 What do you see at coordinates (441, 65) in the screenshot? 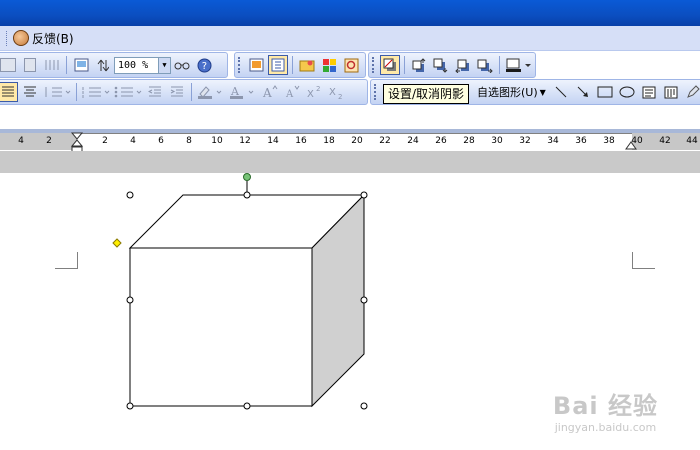
I see `nudge-shadow-down-icon` at bounding box center [441, 65].